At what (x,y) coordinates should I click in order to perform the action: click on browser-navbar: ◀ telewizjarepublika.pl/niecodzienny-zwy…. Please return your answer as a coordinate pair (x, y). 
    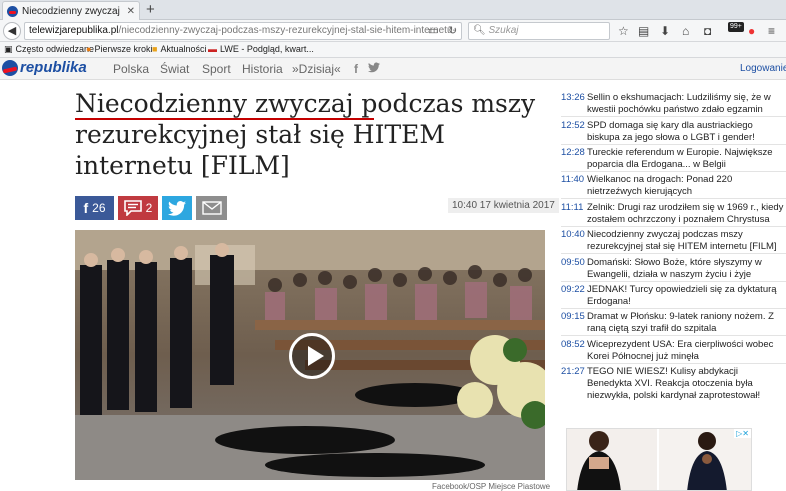
    Looking at the image, I should click on (393, 31).